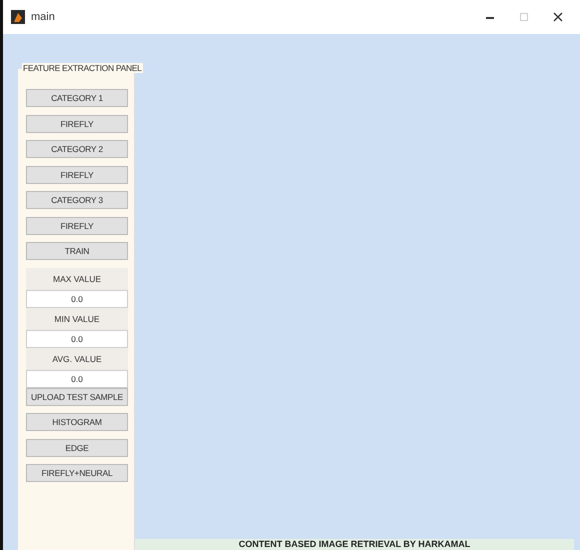 The width and height of the screenshot is (580, 550). I want to click on panel-button: UPLOAD TEST SAMPLE, so click(77, 397).